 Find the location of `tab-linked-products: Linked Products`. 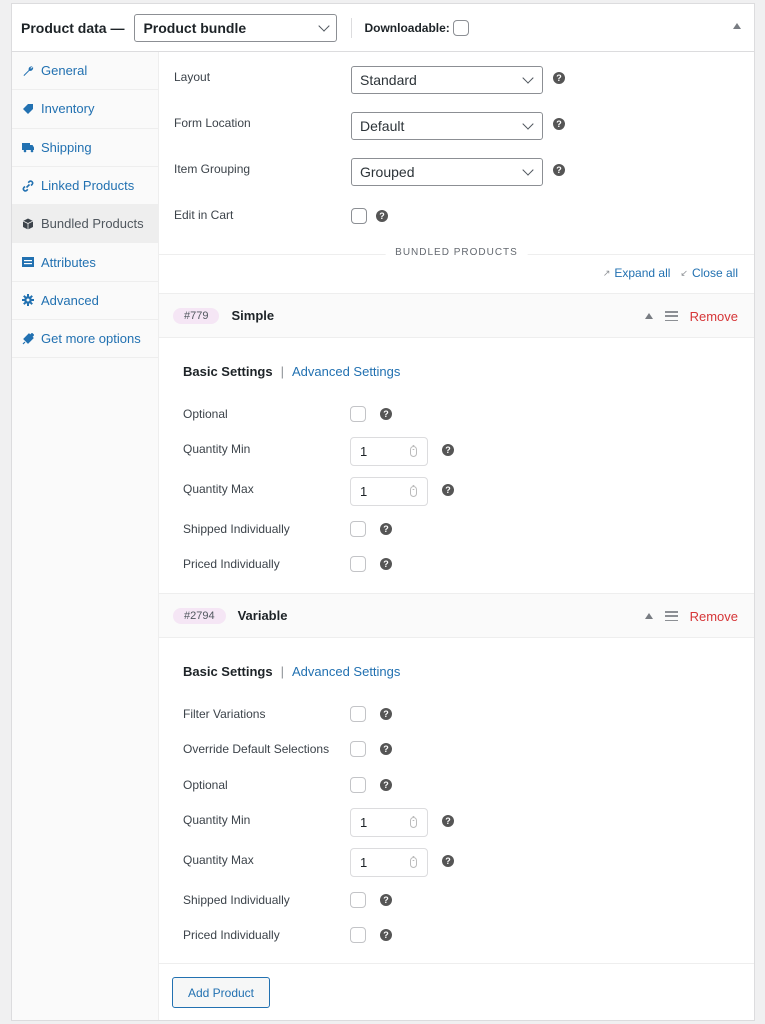

tab-linked-products: Linked Products is located at coordinates (85, 186).